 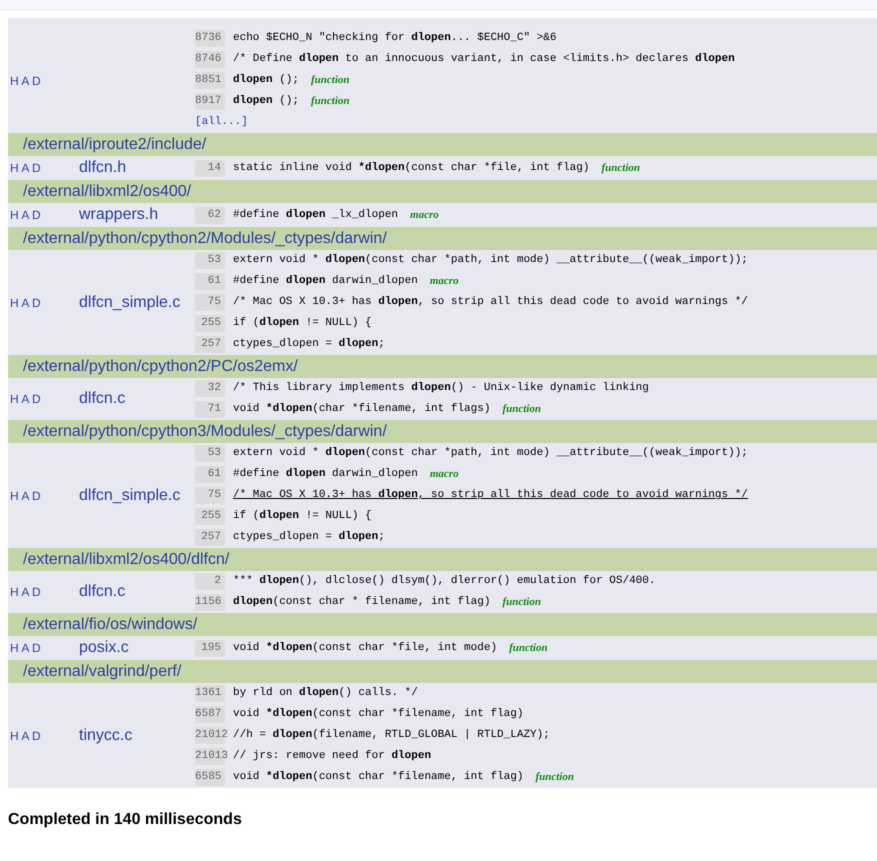 What do you see at coordinates (210, 215) in the screenshot?
I see `line-number: 62` at bounding box center [210, 215].